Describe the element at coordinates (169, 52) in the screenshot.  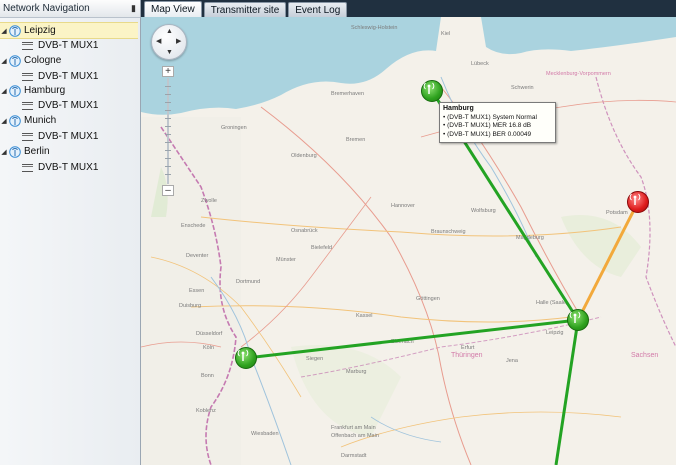
I see `pan-down-icon: ▼` at that location.